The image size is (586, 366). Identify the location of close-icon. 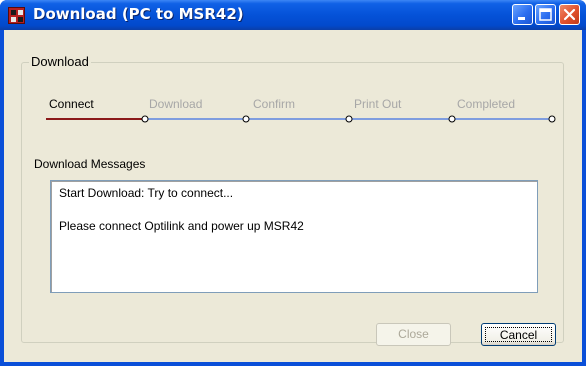
(569, 14).